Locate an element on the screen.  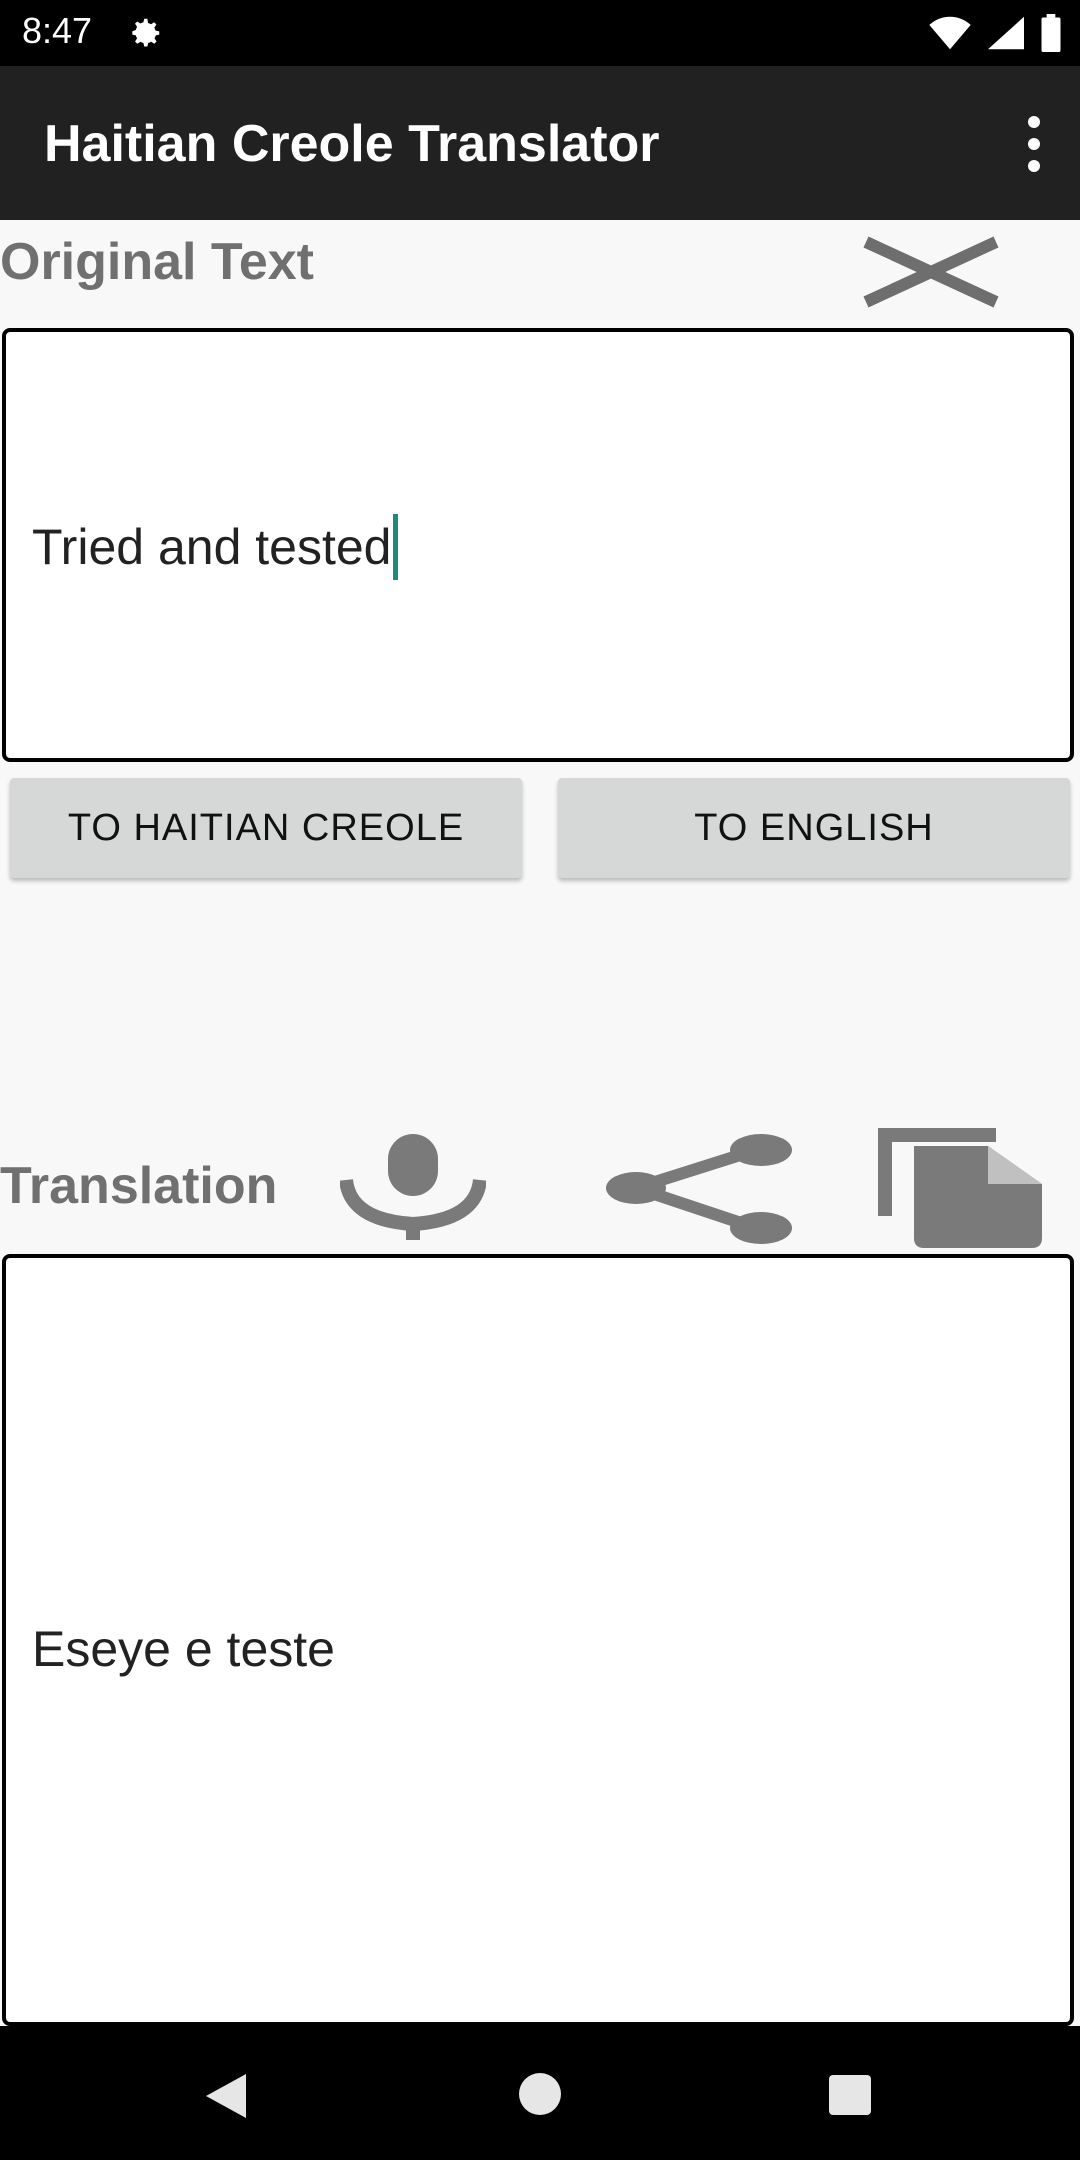
close-icon is located at coordinates (931, 272).